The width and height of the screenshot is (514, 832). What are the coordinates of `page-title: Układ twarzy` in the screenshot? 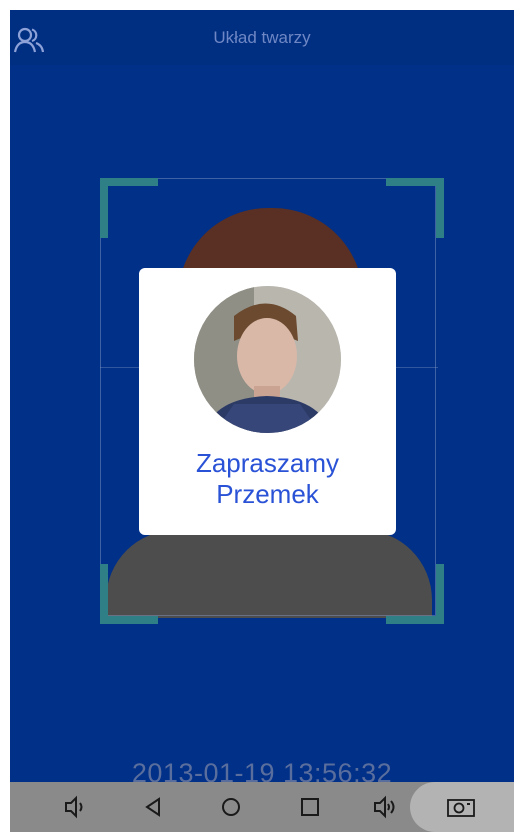 It's located at (262, 37).